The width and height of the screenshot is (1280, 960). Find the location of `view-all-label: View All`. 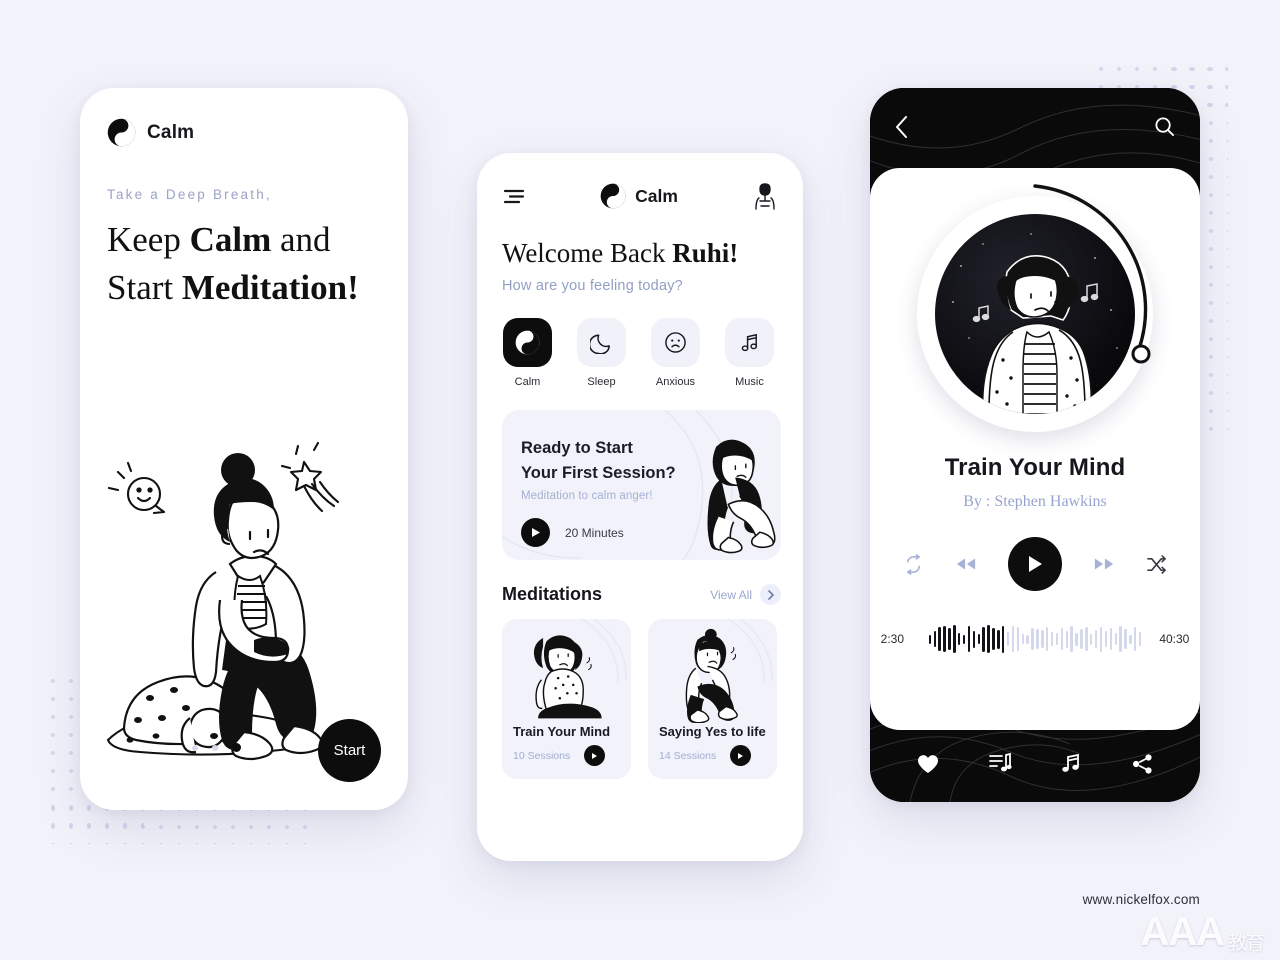

view-all-label: View All is located at coordinates (731, 594).